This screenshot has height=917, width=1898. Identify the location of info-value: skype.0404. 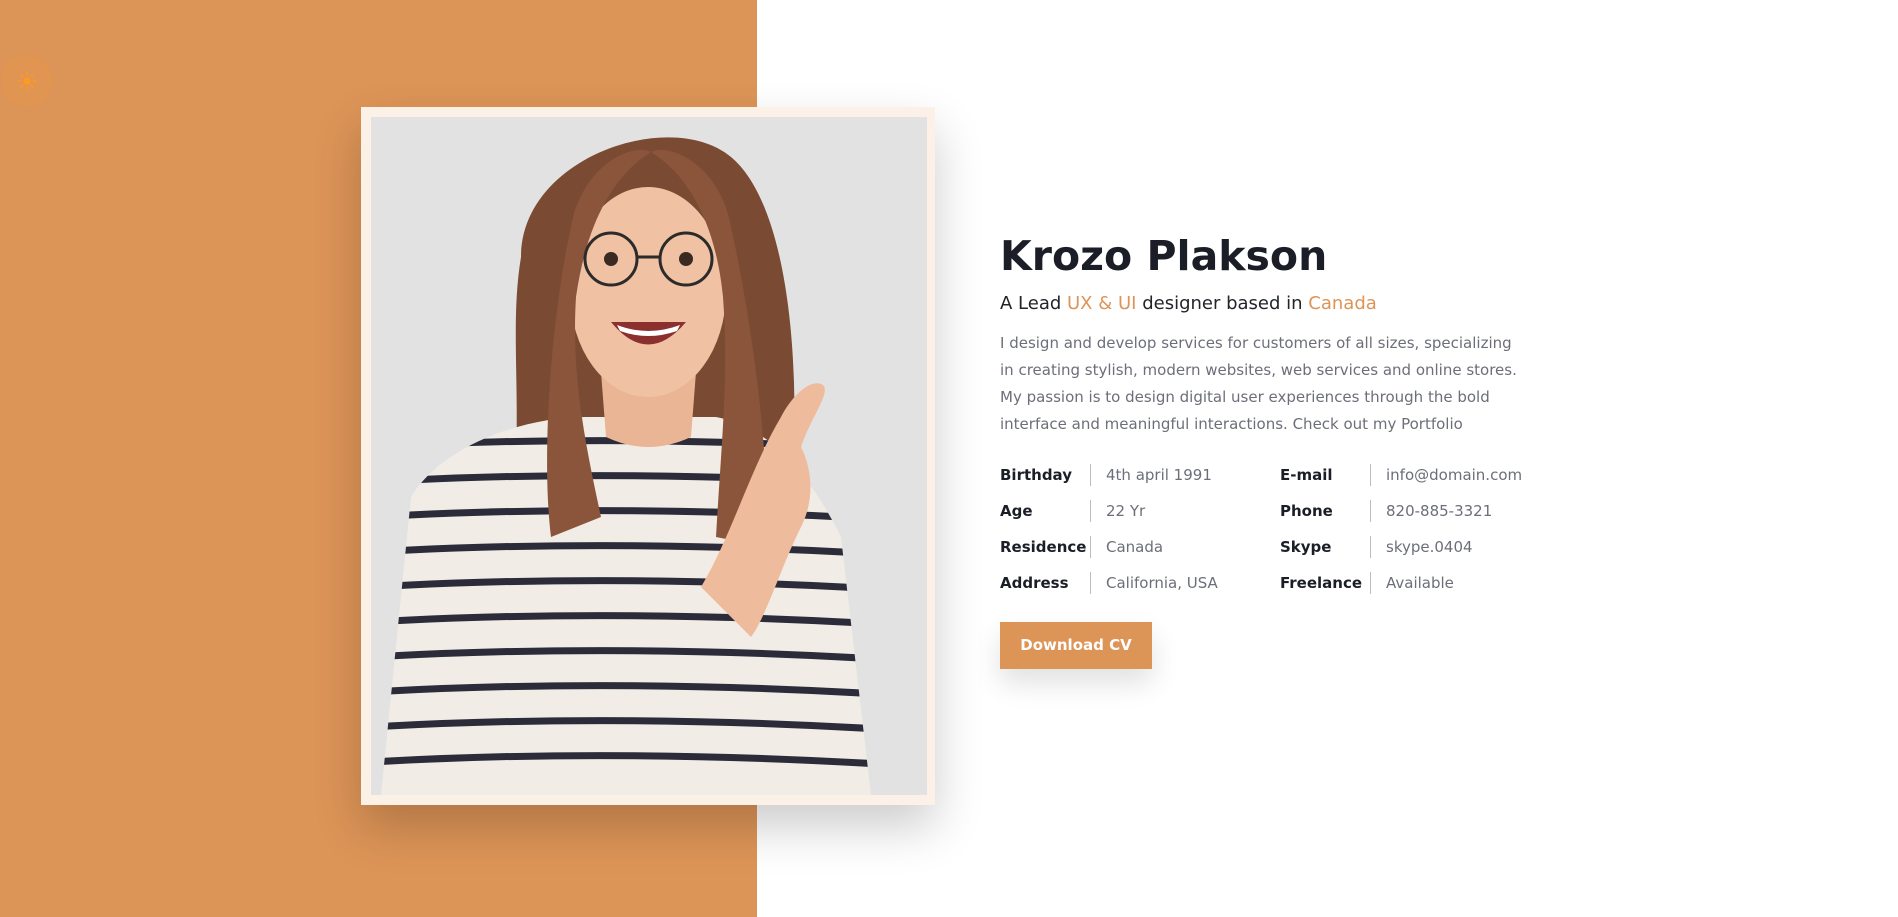
(1429, 546).